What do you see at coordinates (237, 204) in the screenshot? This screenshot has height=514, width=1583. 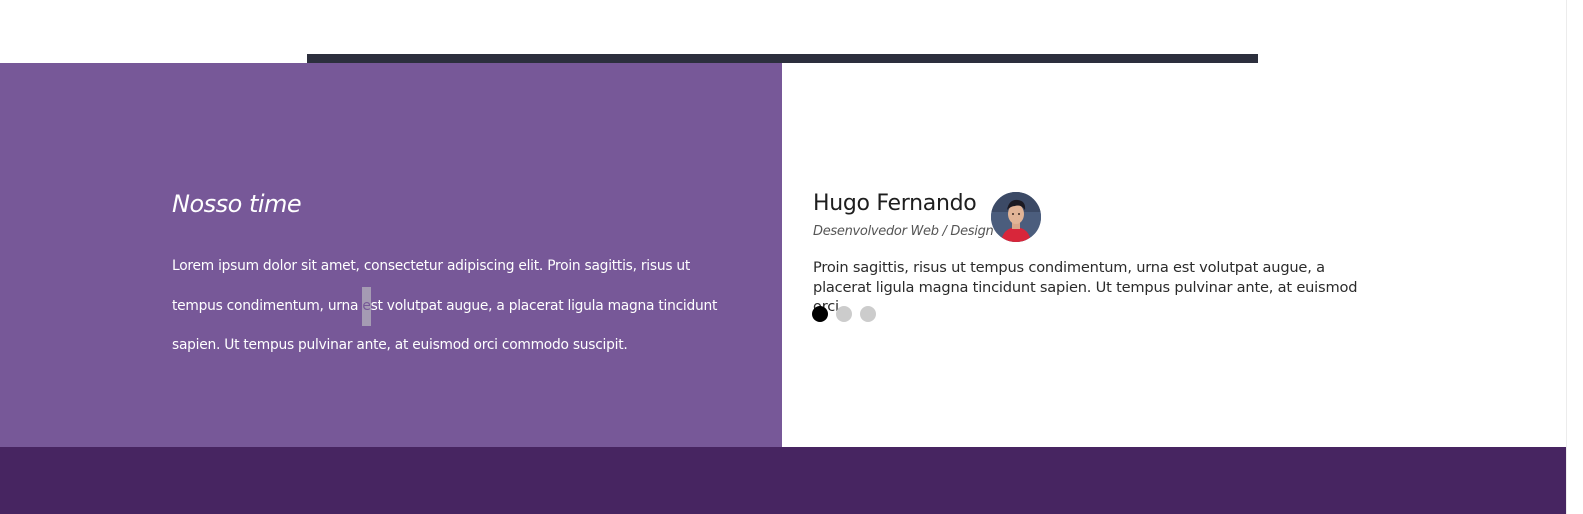 I see `section-title: Nosso time` at bounding box center [237, 204].